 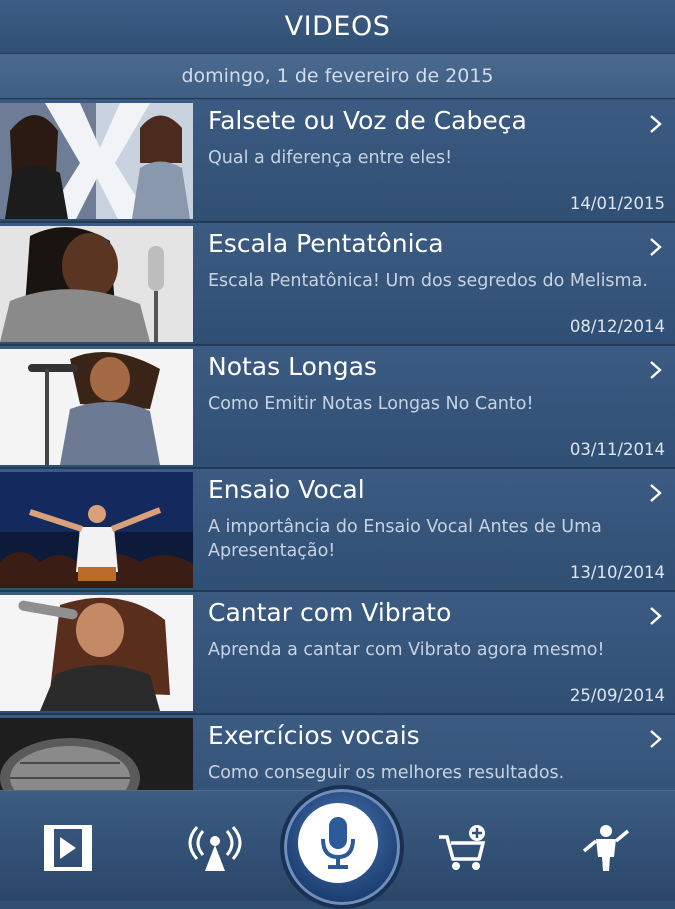 What do you see at coordinates (326, 243) in the screenshot?
I see `video-title: Escala Pentatônica` at bounding box center [326, 243].